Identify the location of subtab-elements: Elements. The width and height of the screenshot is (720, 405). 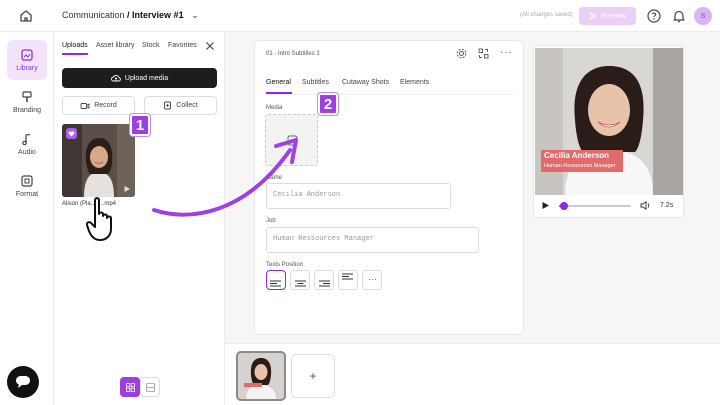
(414, 82).